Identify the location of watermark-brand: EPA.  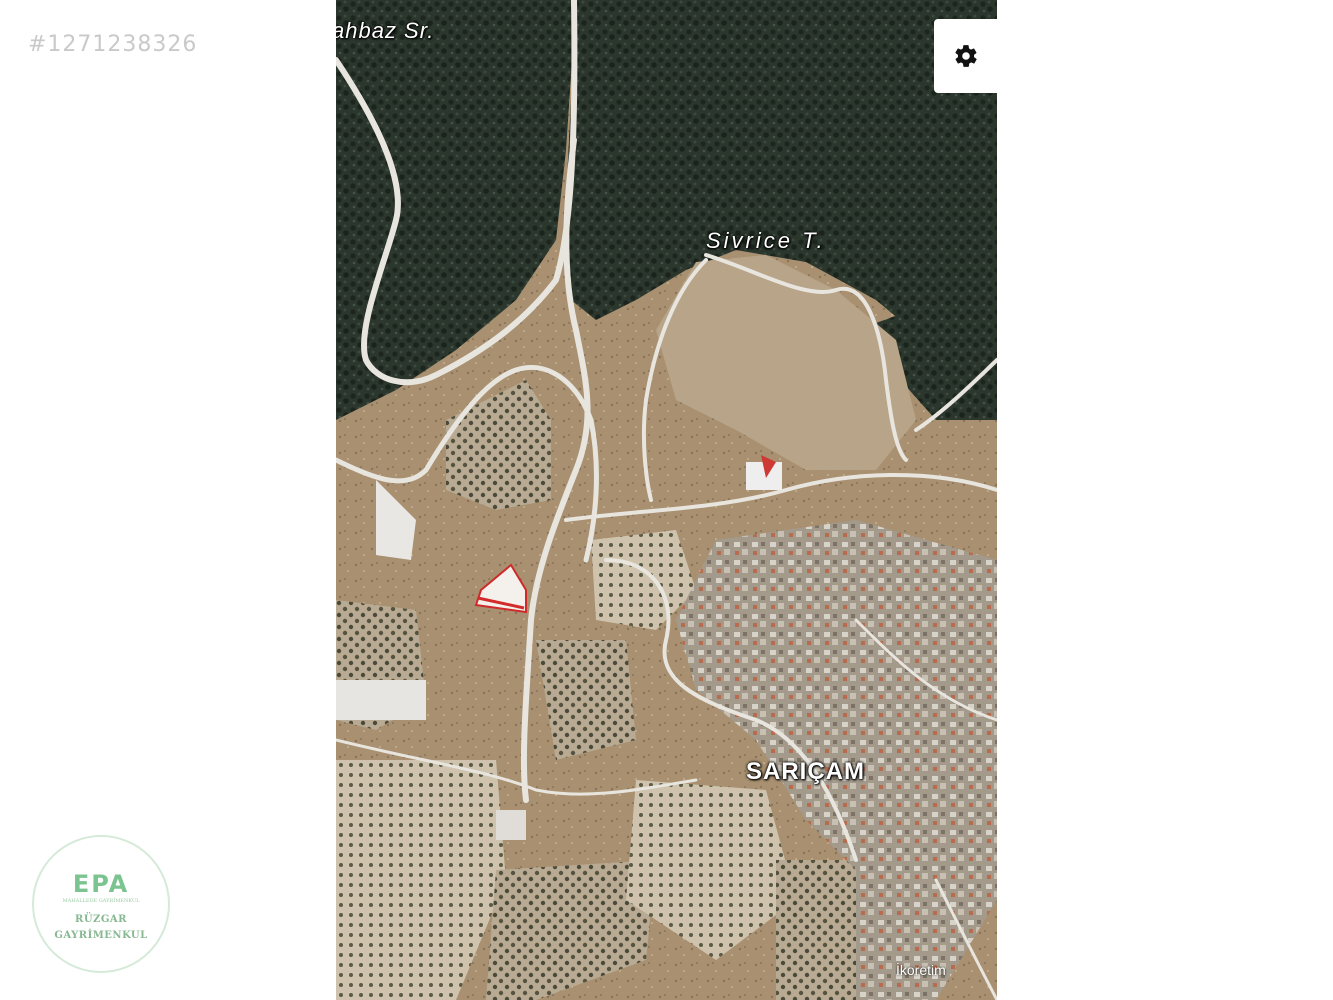
(101, 884).